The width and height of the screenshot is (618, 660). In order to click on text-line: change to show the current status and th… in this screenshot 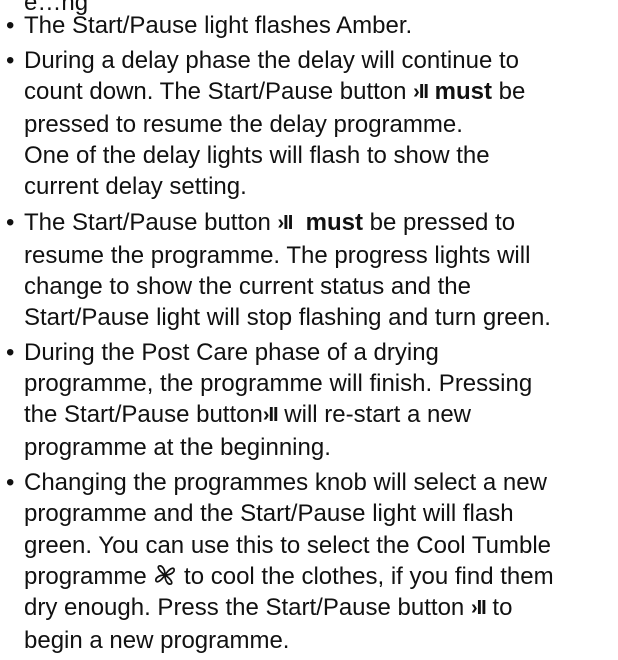, I will do `click(247, 286)`.